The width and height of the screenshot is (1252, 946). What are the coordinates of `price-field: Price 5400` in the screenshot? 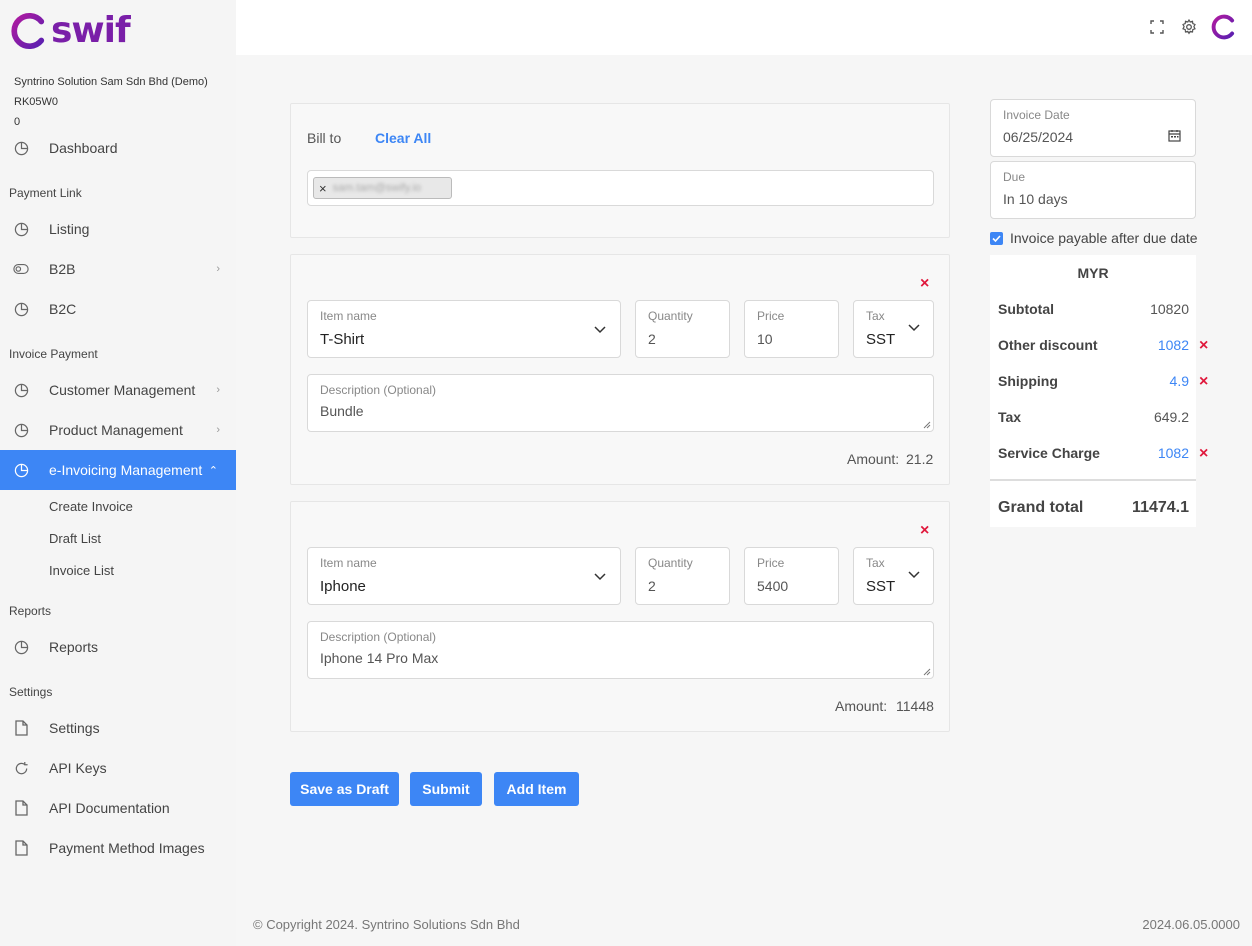 It's located at (791, 576).